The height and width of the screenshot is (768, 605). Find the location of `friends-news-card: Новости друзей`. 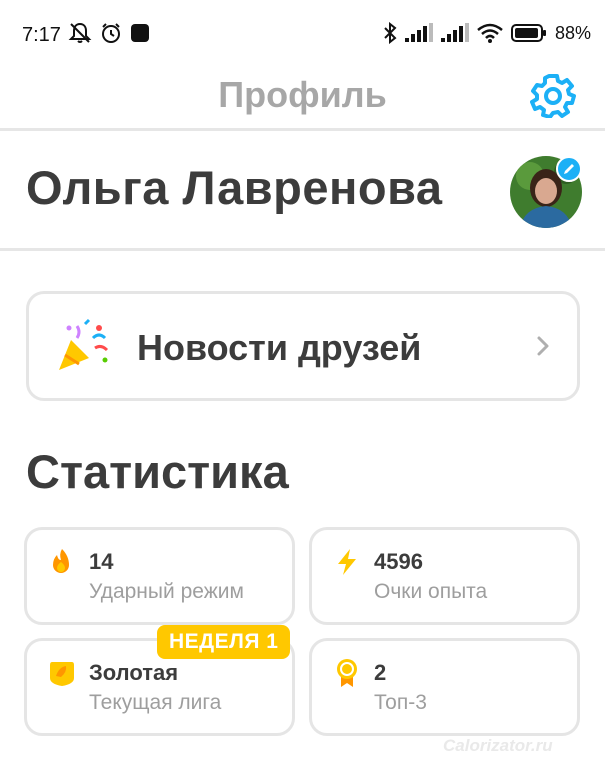

friends-news-card: Новости друзей is located at coordinates (303, 346).